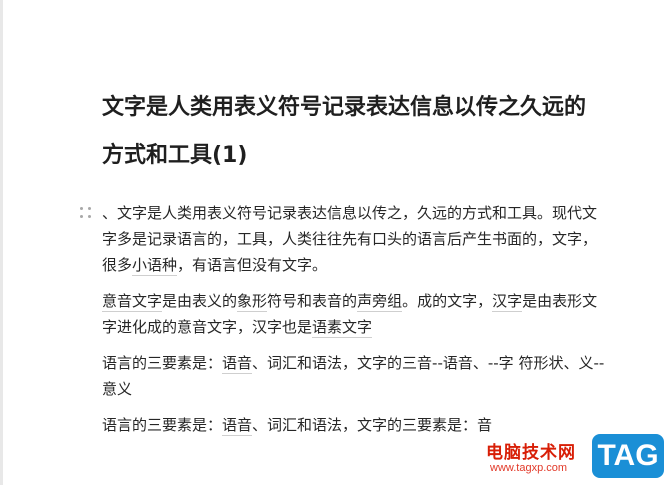  Describe the element at coordinates (162, 363) in the screenshot. I see `paragraph-3-prefix: 语言的三要素是：` at that location.